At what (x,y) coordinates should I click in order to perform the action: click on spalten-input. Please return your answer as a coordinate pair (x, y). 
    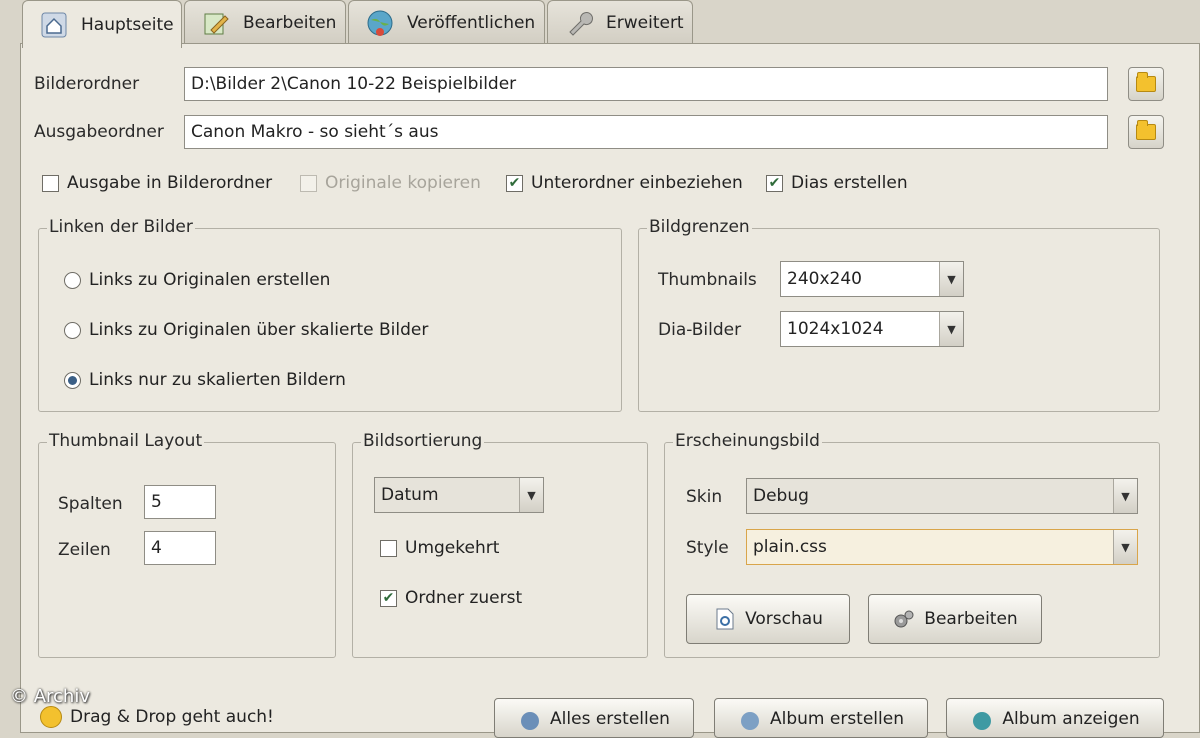
    Looking at the image, I should click on (180, 502).